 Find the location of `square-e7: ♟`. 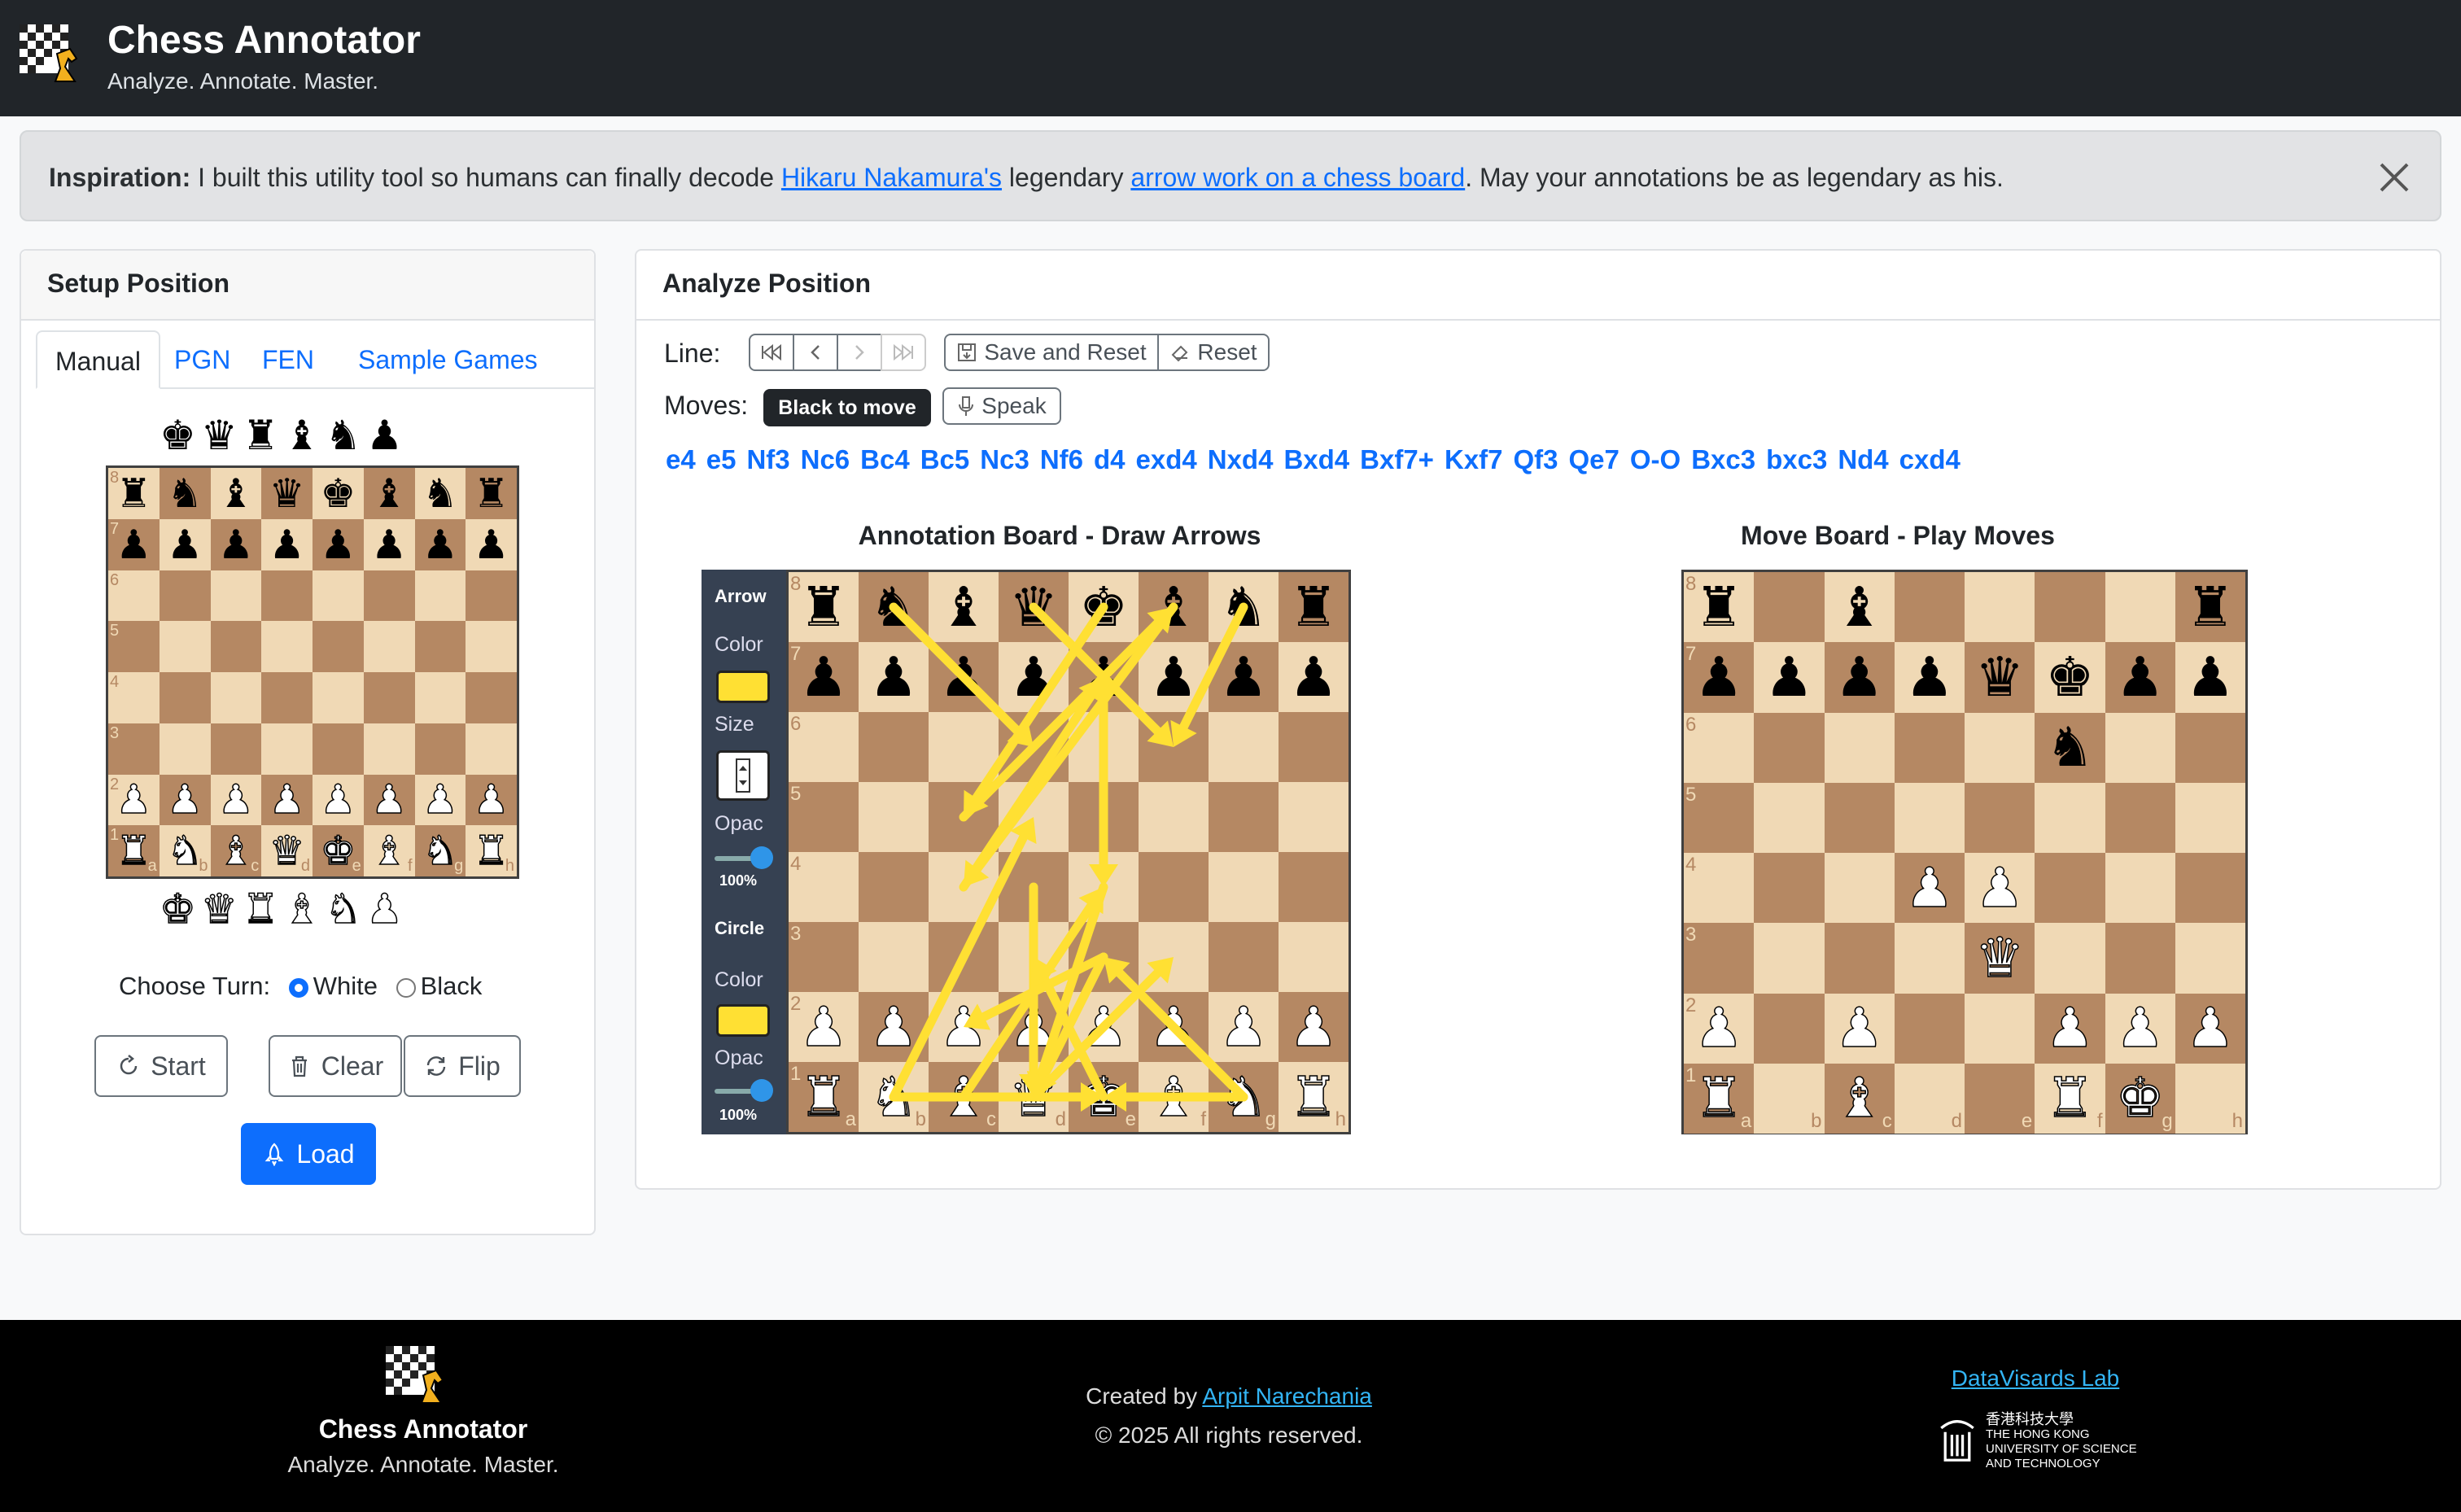

square-e7: ♟ is located at coordinates (1104, 677).